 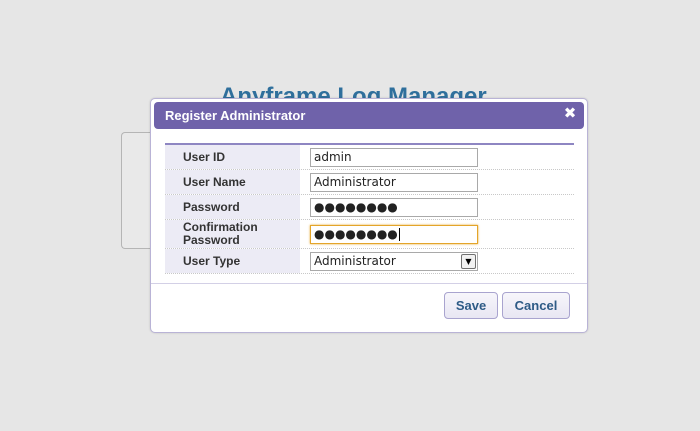 What do you see at coordinates (399, 234) in the screenshot?
I see `text-caret` at bounding box center [399, 234].